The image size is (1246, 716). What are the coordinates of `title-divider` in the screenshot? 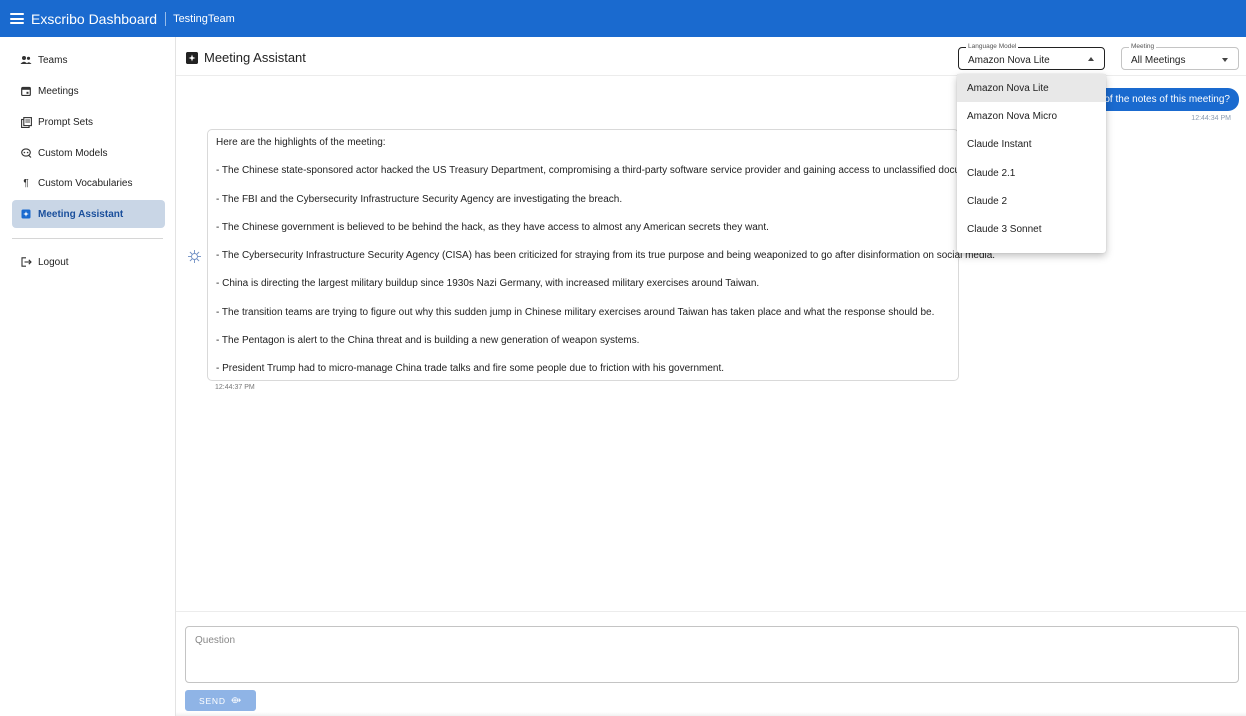 It's located at (166, 18).